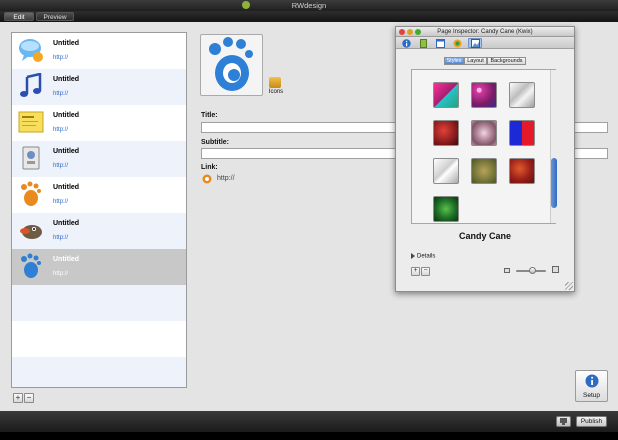 The image size is (618, 440). What do you see at coordinates (410, 32) in the screenshot?
I see `minimize-window-button` at bounding box center [410, 32].